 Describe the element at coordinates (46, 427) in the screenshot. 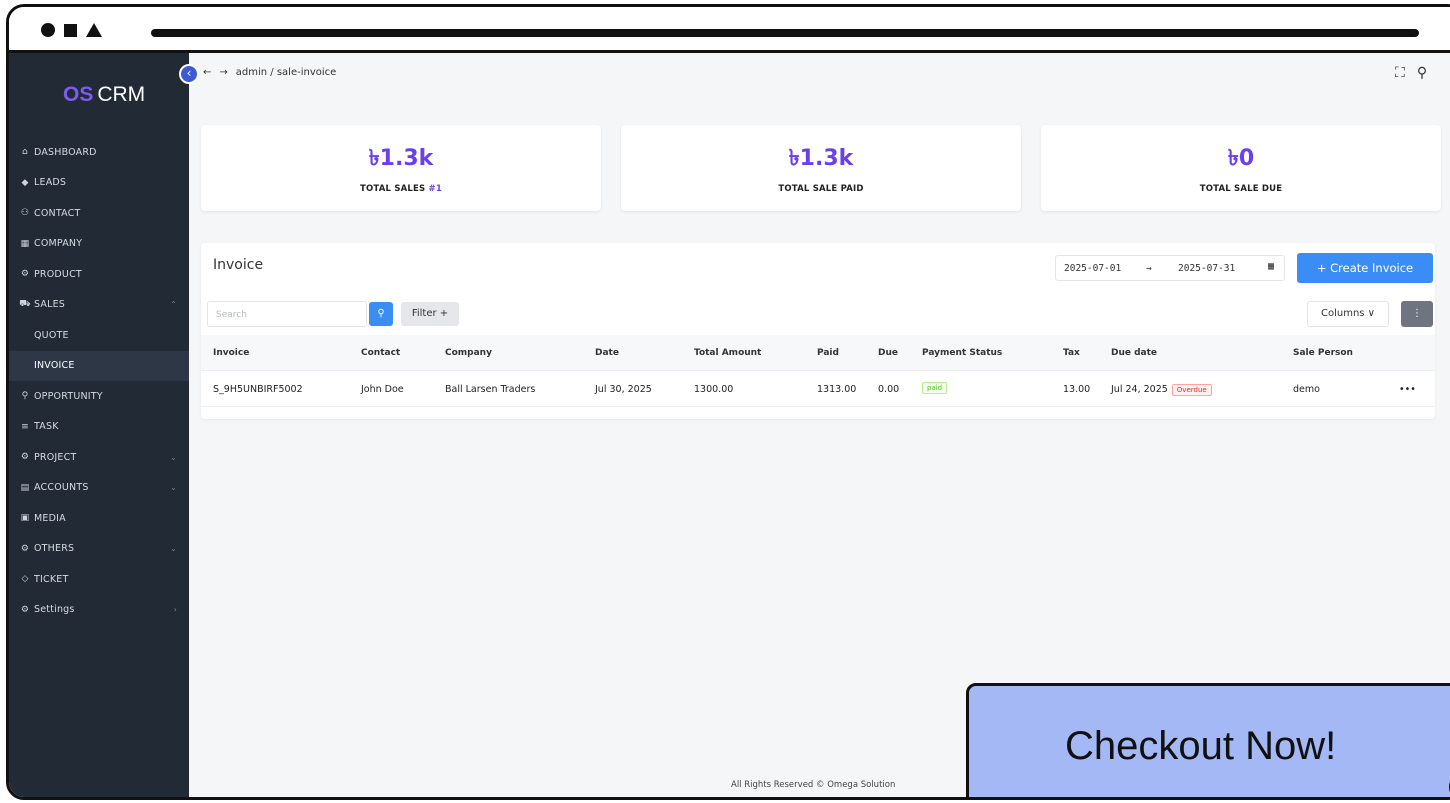

I see `sidebar-item-label: TASK` at that location.